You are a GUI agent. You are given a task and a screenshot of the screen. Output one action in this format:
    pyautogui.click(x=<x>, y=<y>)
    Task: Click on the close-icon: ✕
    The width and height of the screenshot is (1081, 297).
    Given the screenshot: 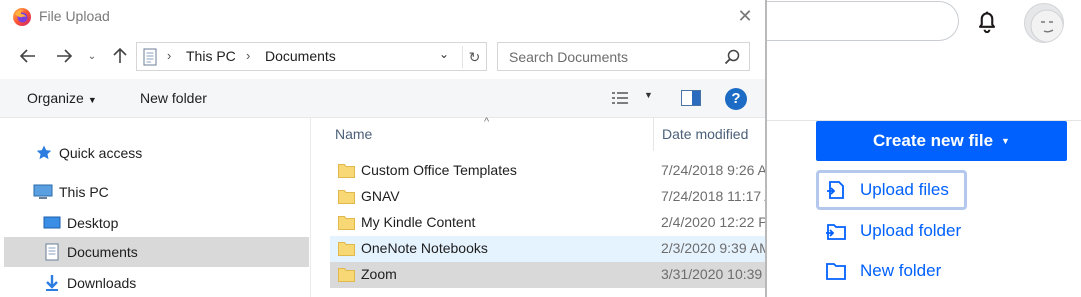 What is the action you would take?
    pyautogui.click(x=745, y=16)
    